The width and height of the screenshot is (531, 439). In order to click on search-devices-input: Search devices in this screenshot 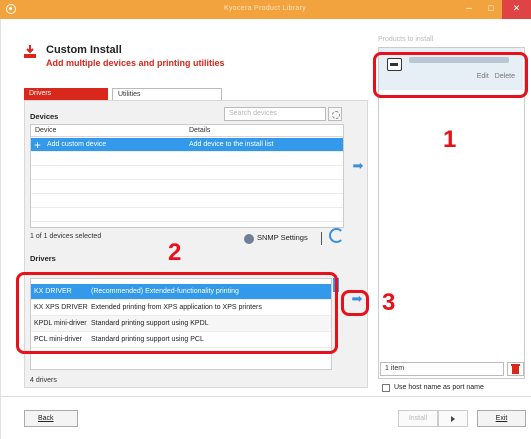, I will do `click(275, 114)`.